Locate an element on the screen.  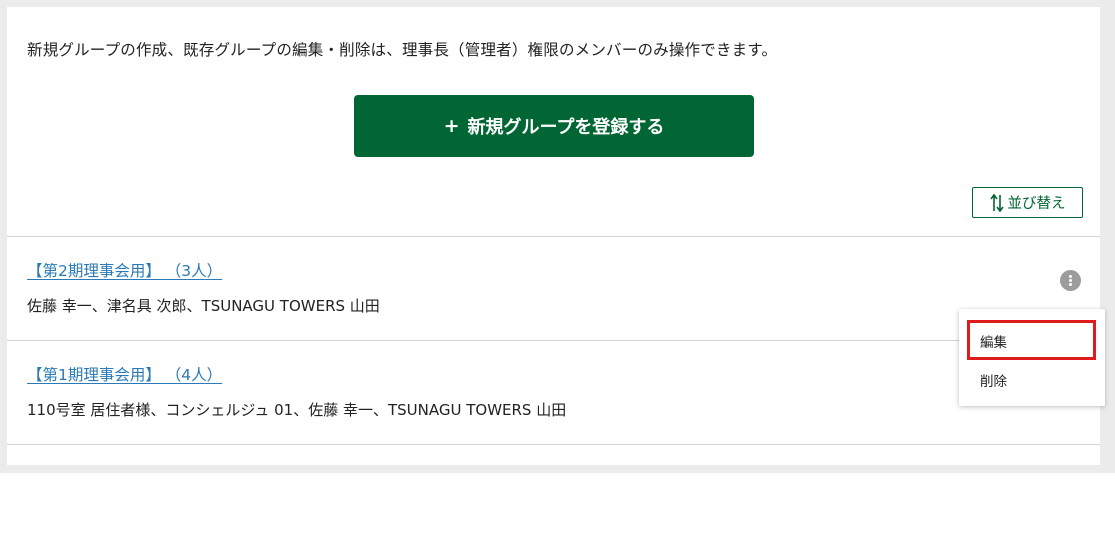
group-title-link: 【第2期理事会用】 （3人） is located at coordinates (124, 270).